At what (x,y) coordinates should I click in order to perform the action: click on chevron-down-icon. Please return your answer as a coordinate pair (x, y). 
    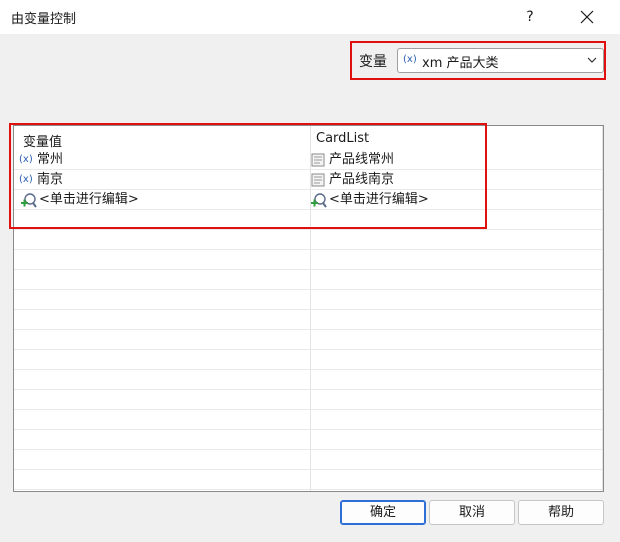
    Looking at the image, I should click on (592, 60).